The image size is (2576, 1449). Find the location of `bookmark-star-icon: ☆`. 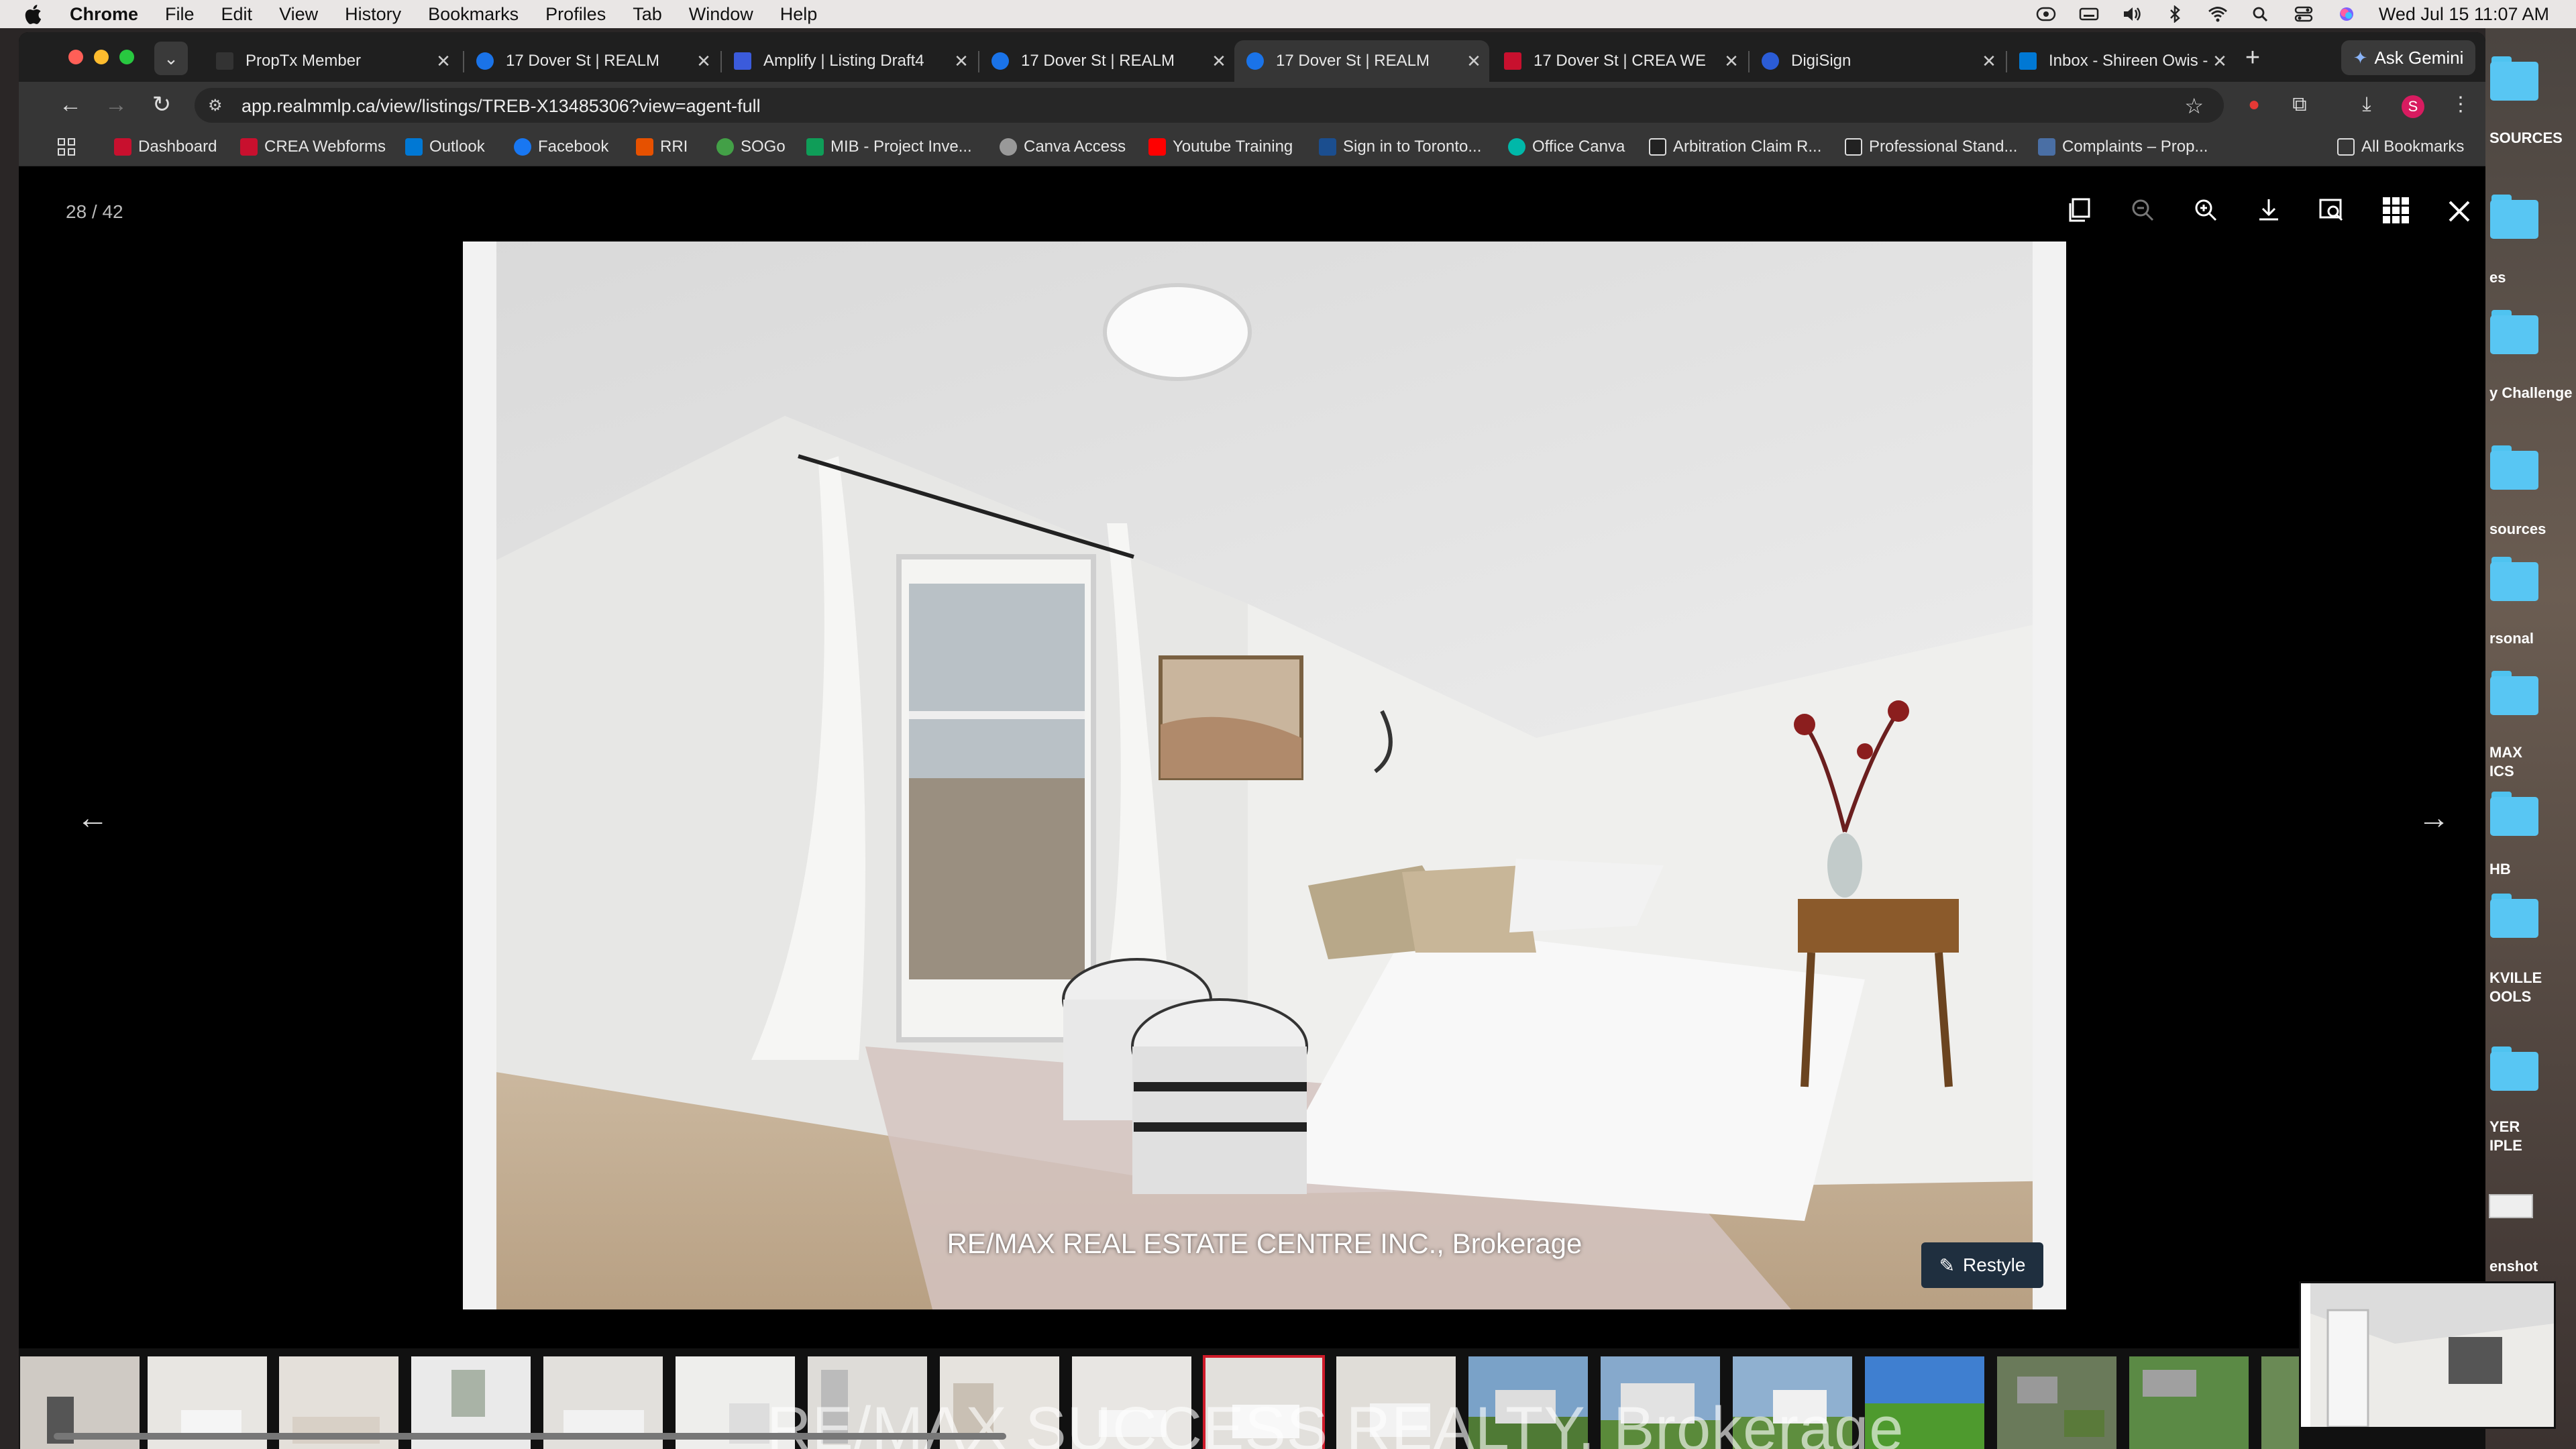

bookmark-star-icon: ☆ is located at coordinates (2194, 106).